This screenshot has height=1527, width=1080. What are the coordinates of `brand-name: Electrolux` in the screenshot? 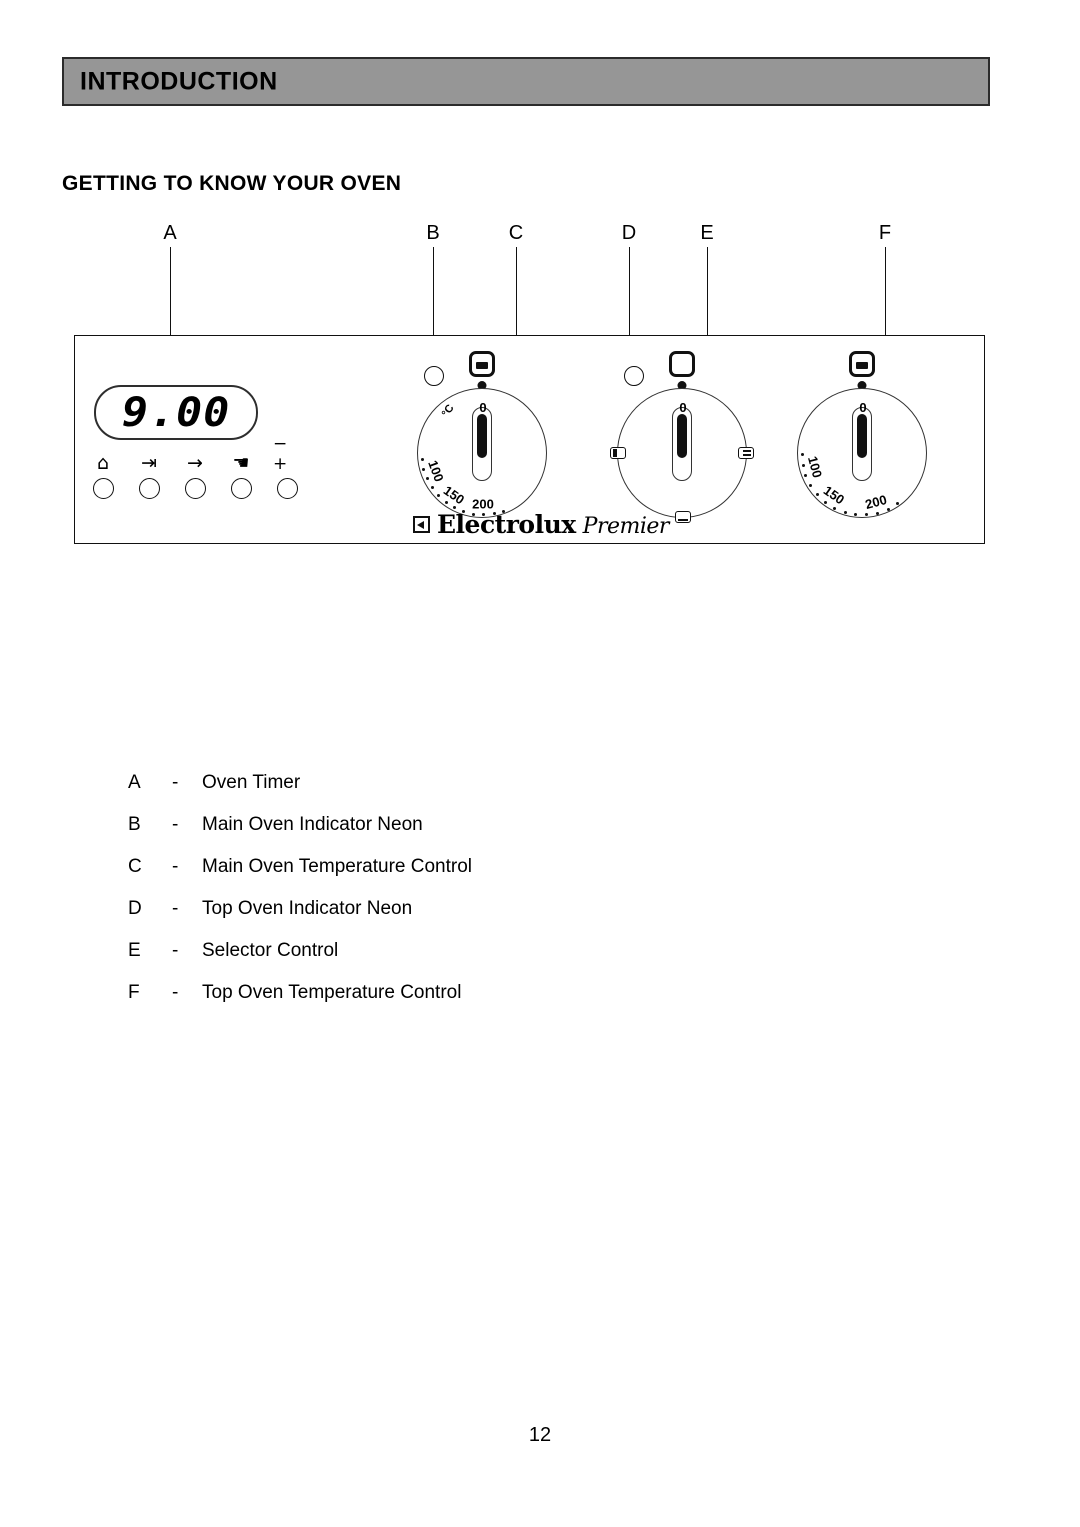 It's located at (506, 524).